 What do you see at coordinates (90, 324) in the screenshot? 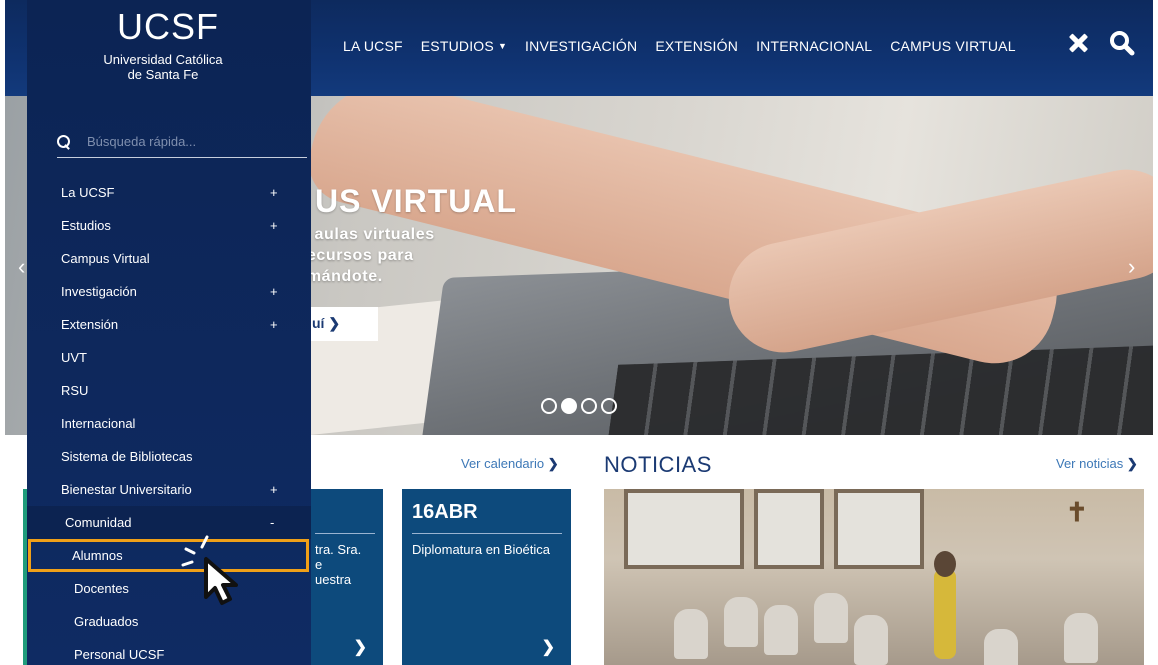
I see `sidebar-item-label: Extensión` at bounding box center [90, 324].